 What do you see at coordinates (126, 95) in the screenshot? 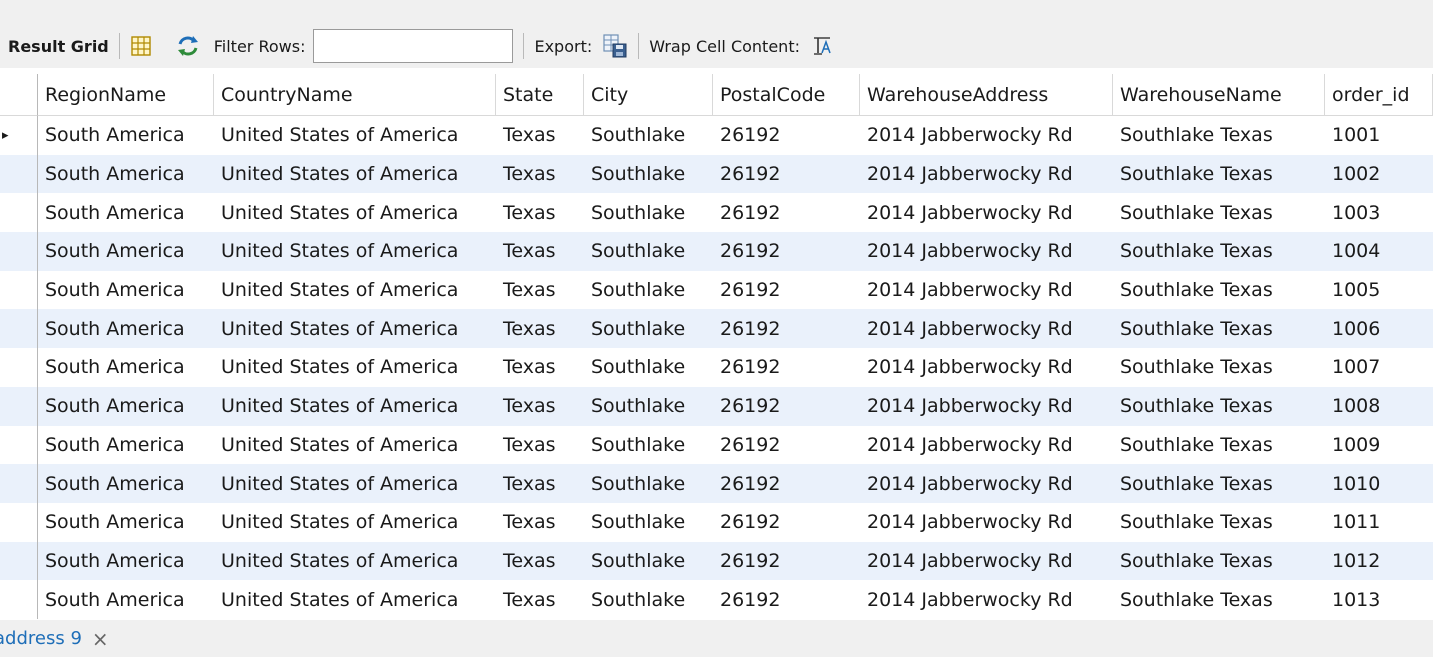
I see `column-header: RegionName` at bounding box center [126, 95].